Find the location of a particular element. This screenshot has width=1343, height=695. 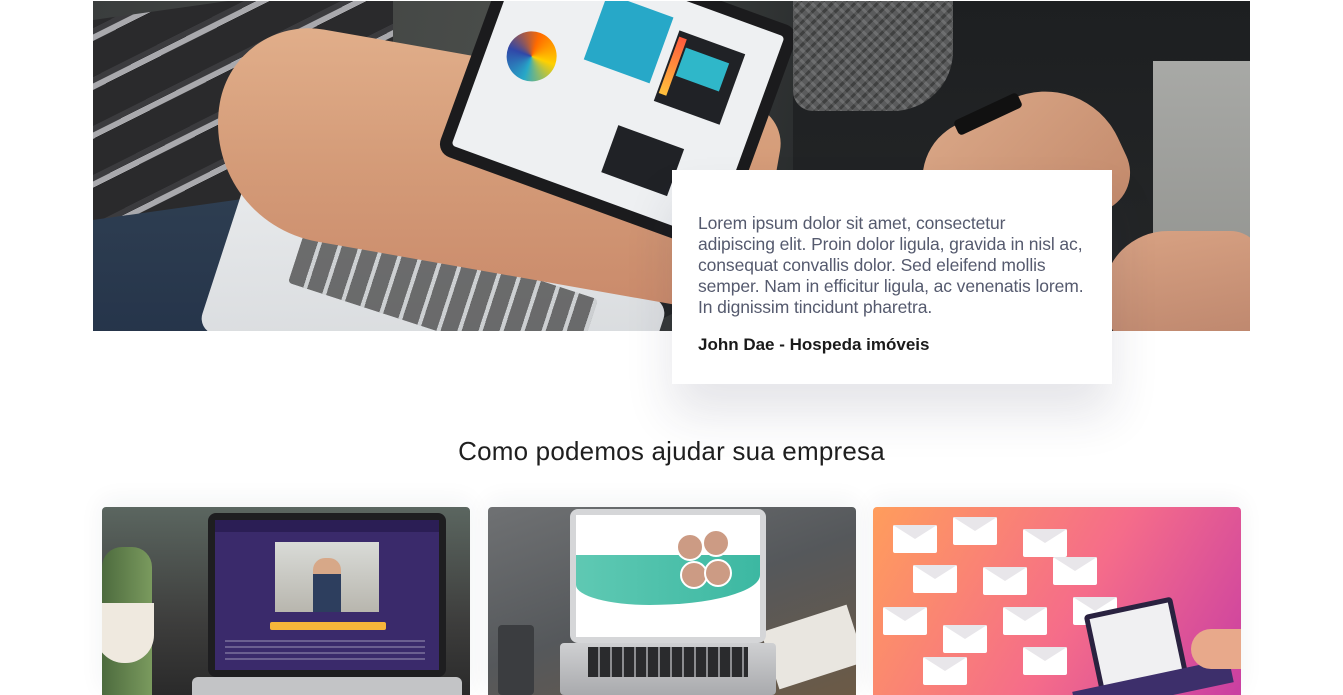

hero-plaid-sleeve is located at coordinates (873, 56).